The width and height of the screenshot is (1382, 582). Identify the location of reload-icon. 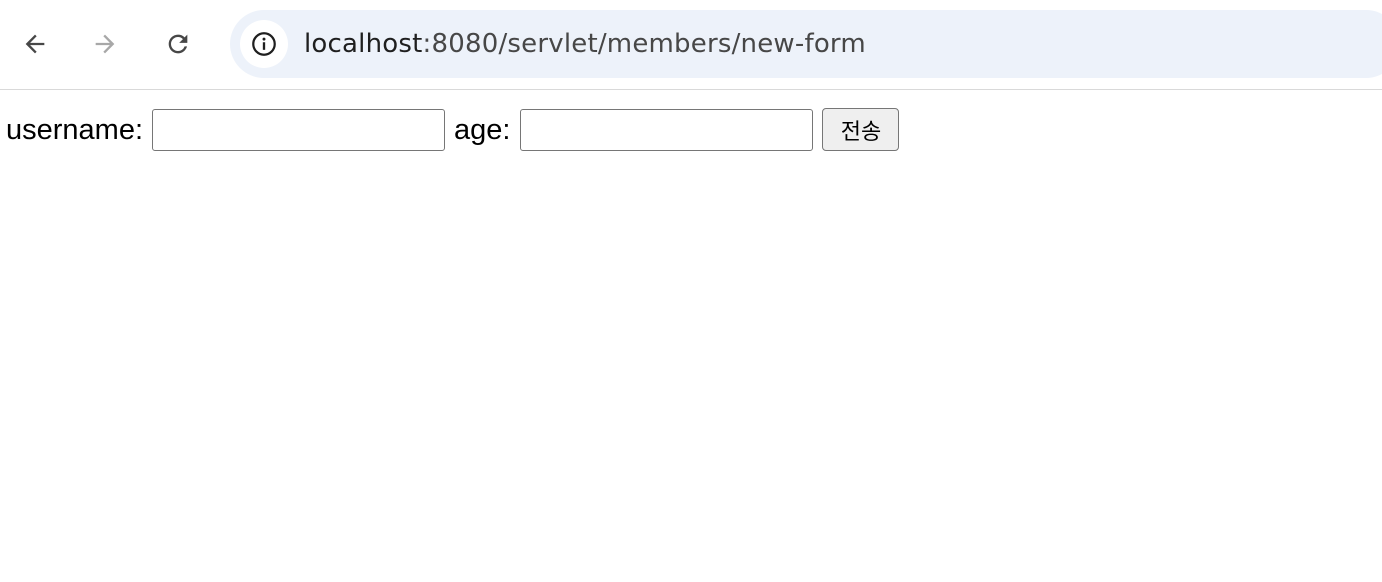
(178, 44).